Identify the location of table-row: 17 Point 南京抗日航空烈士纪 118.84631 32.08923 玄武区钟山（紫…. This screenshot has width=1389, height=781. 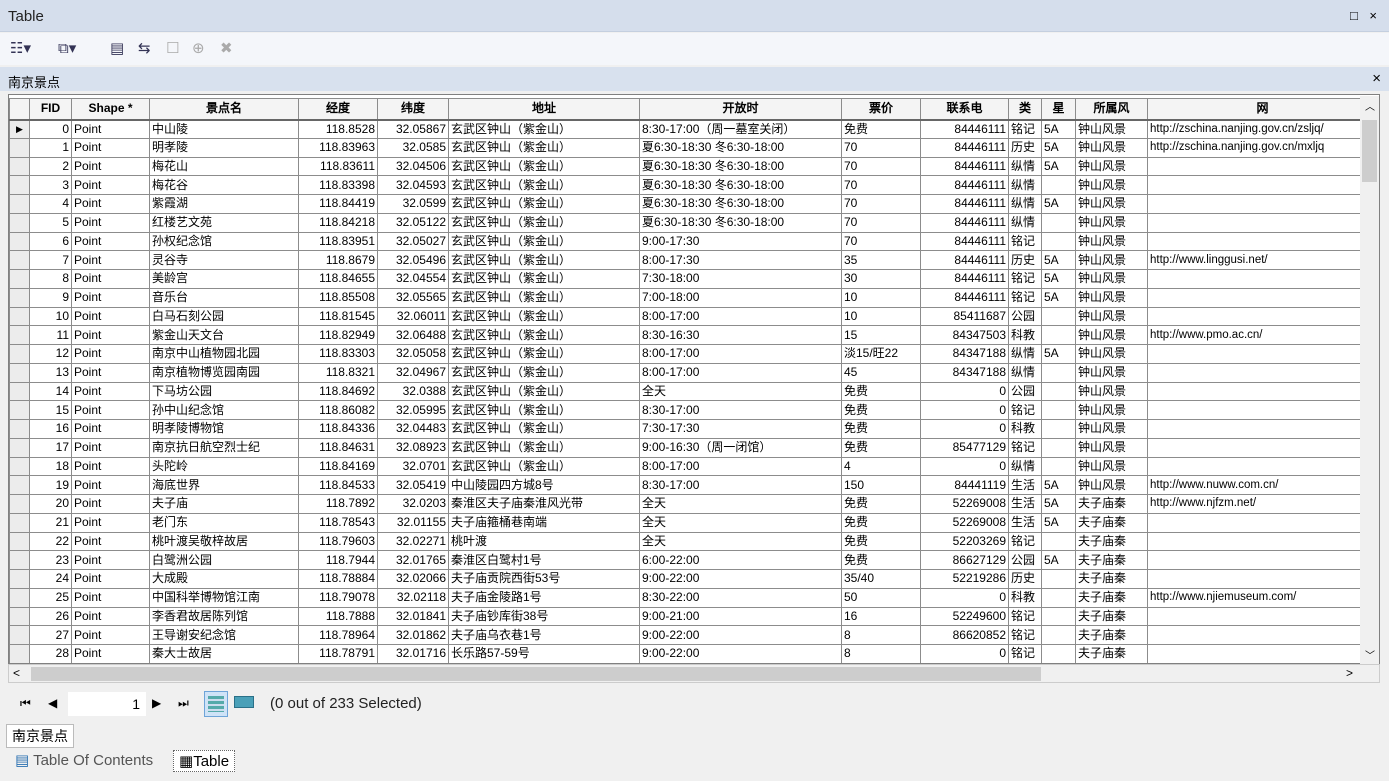
(693, 447).